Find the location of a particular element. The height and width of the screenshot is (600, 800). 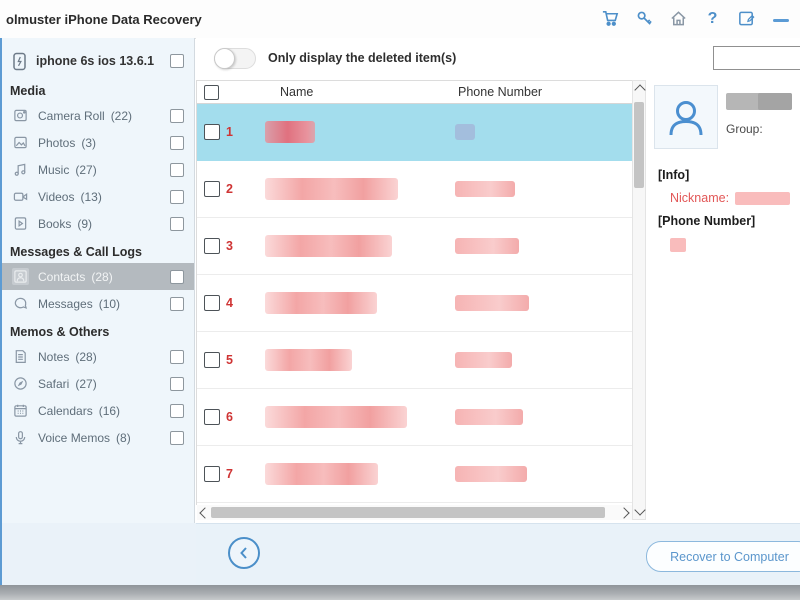

cart-icon is located at coordinates (610, 18).